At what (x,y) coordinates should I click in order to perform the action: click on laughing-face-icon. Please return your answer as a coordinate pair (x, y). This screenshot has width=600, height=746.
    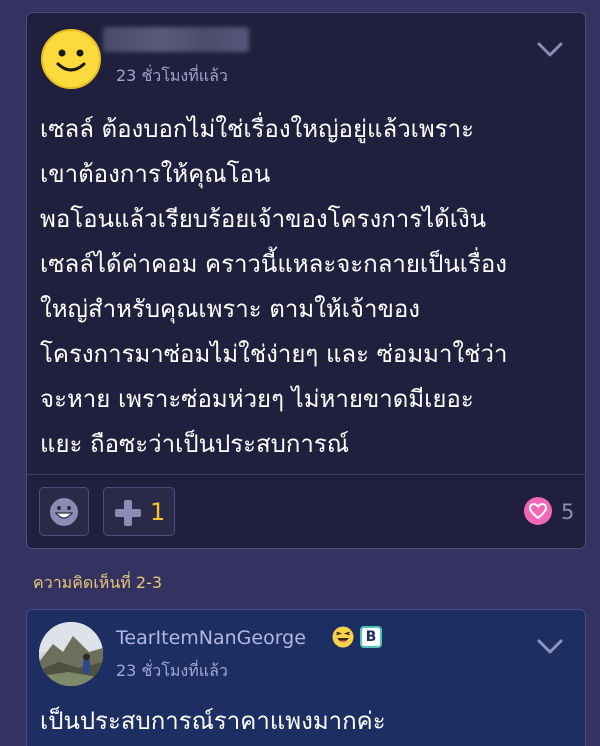
    Looking at the image, I should click on (343, 637).